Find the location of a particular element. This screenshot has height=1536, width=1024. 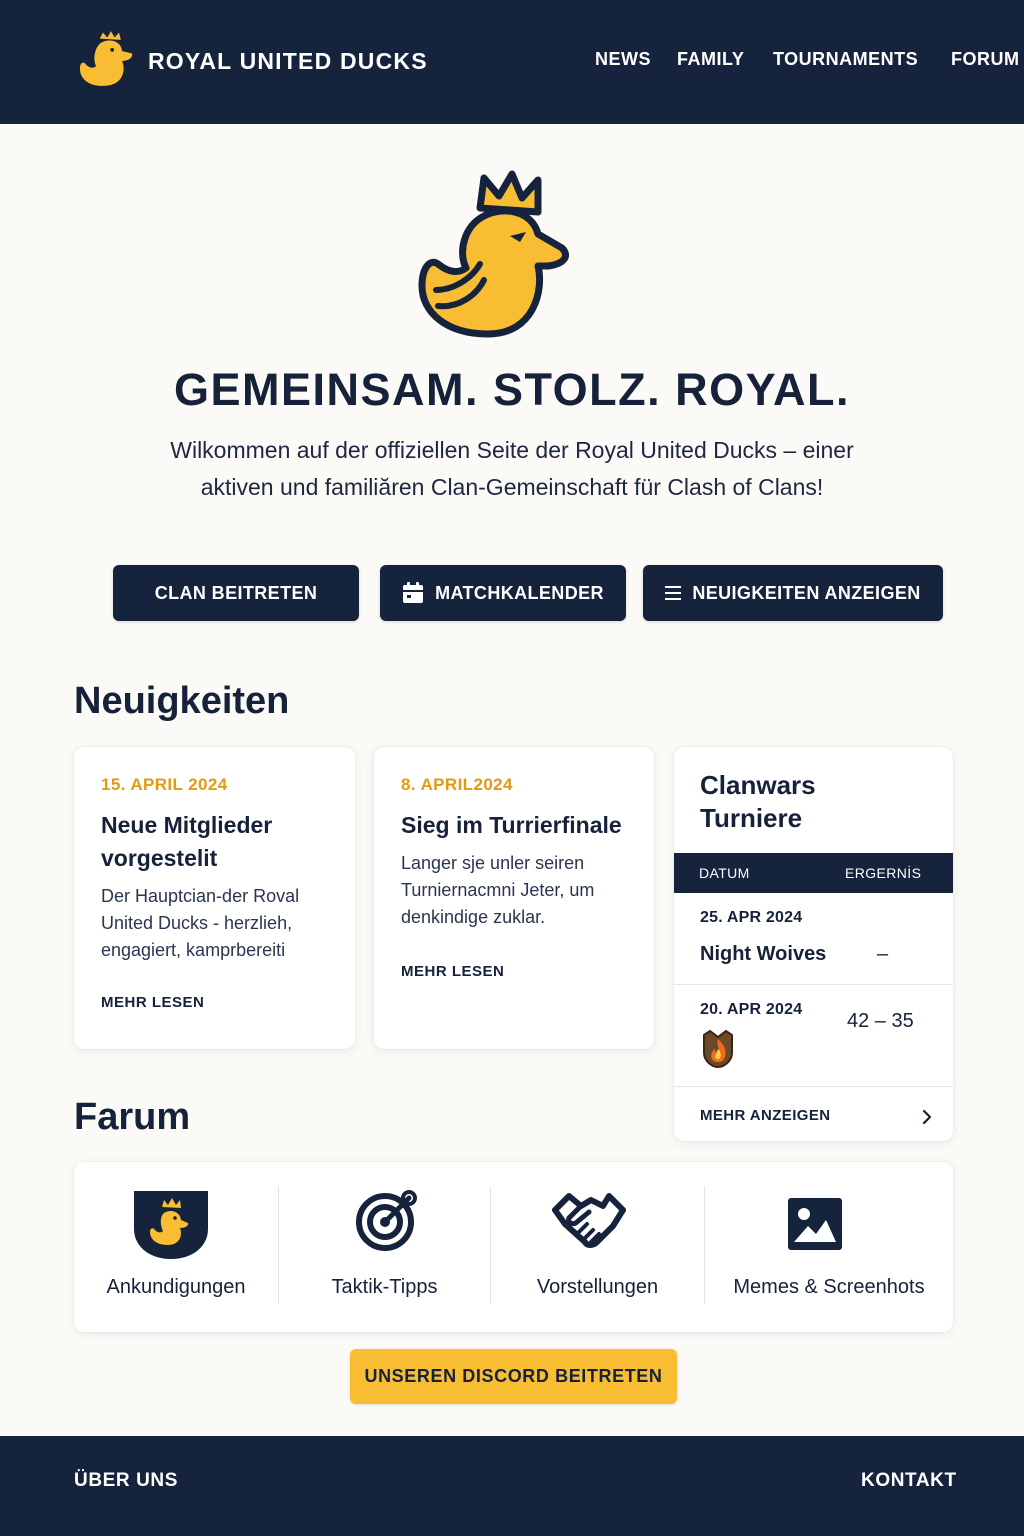

nav-news: NEWS is located at coordinates (623, 59).